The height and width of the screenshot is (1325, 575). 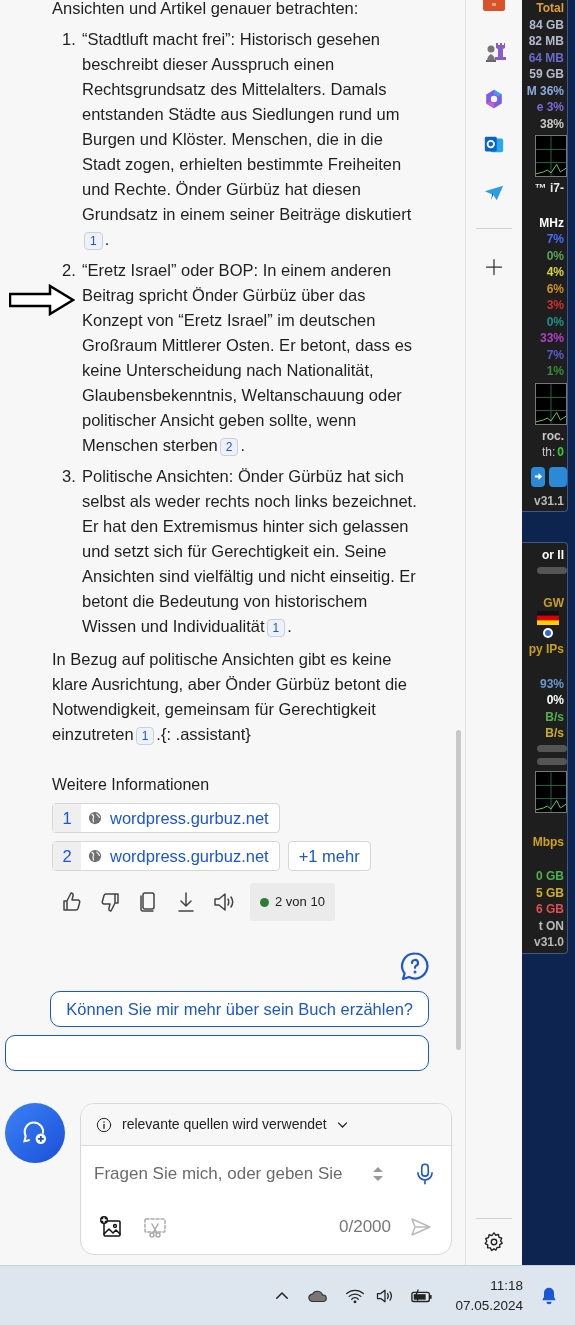 I want to click on gadget-text: M 36%, so click(x=545, y=90).